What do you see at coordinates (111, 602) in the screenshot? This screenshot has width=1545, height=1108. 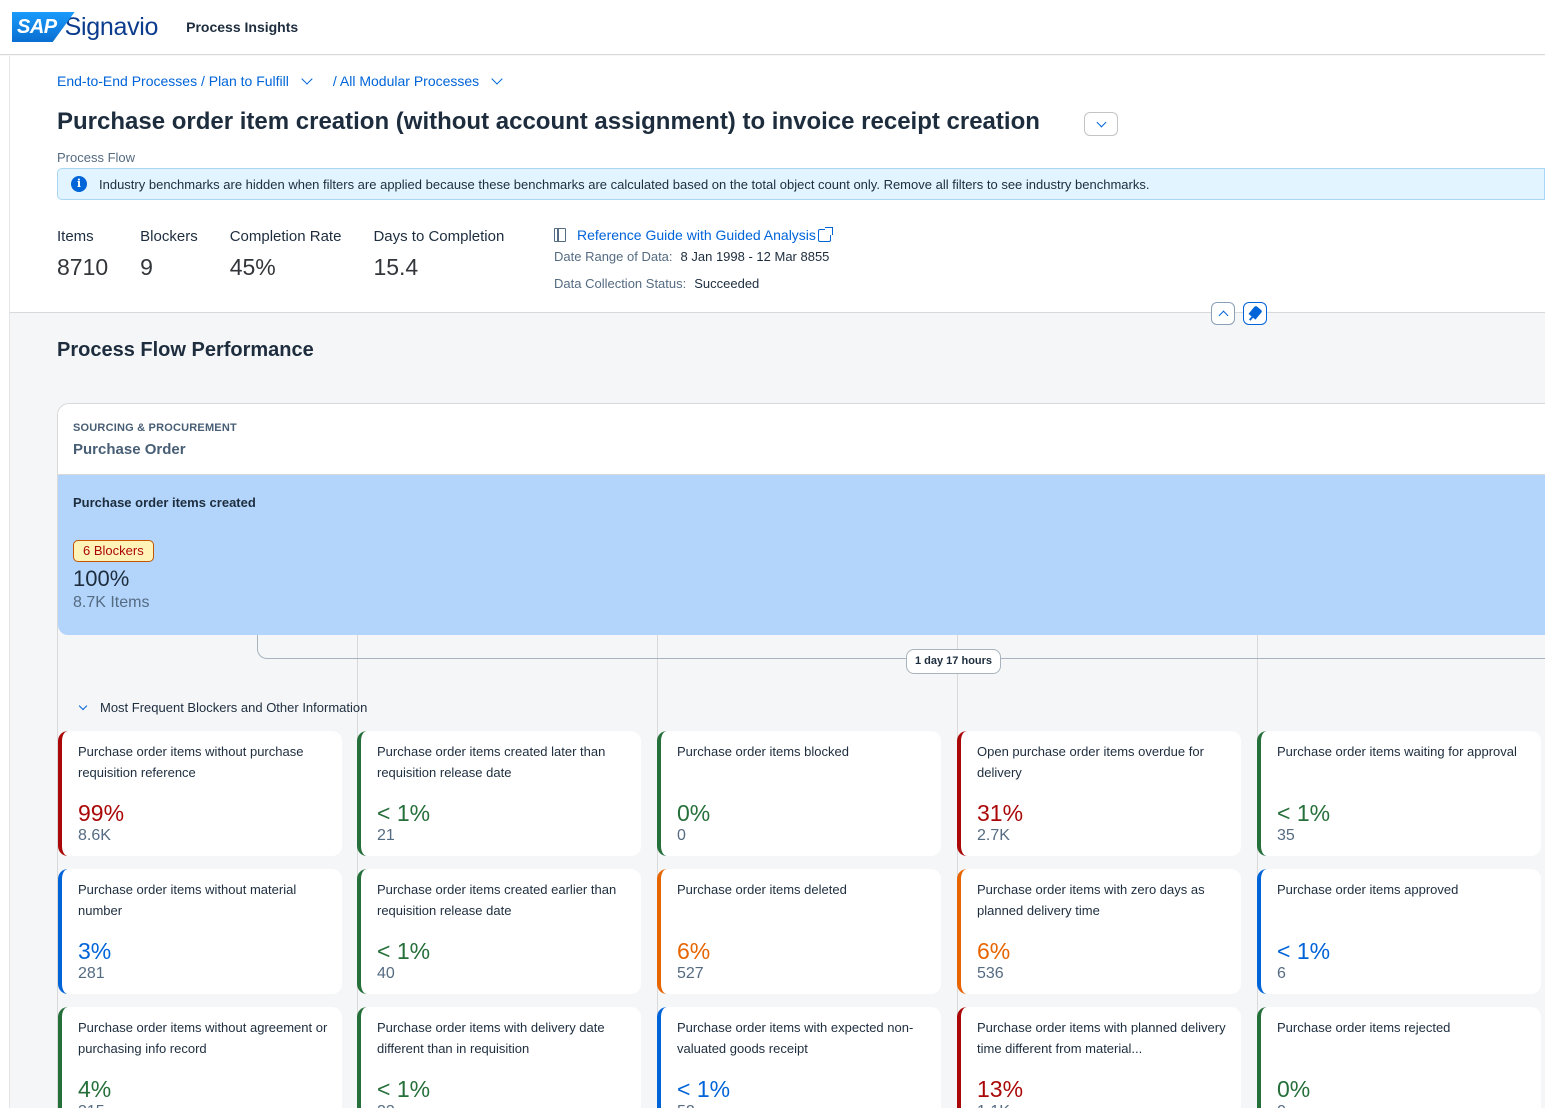 I see `step-items: 8.7K Items` at bounding box center [111, 602].